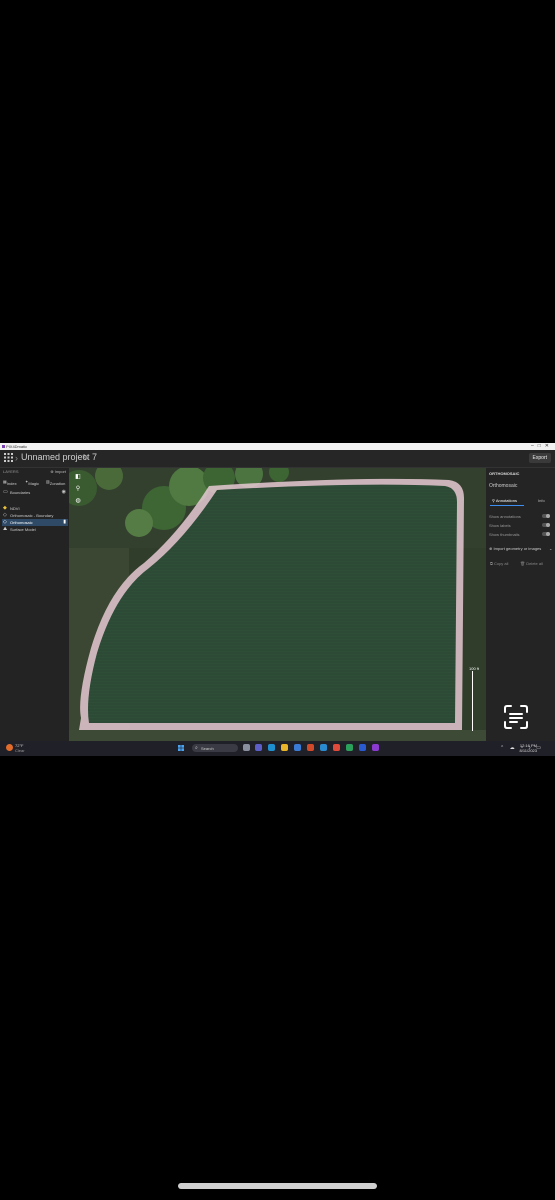 The width and height of the screenshot is (555, 1200). I want to click on search-placeholder: Search, so click(207, 748).